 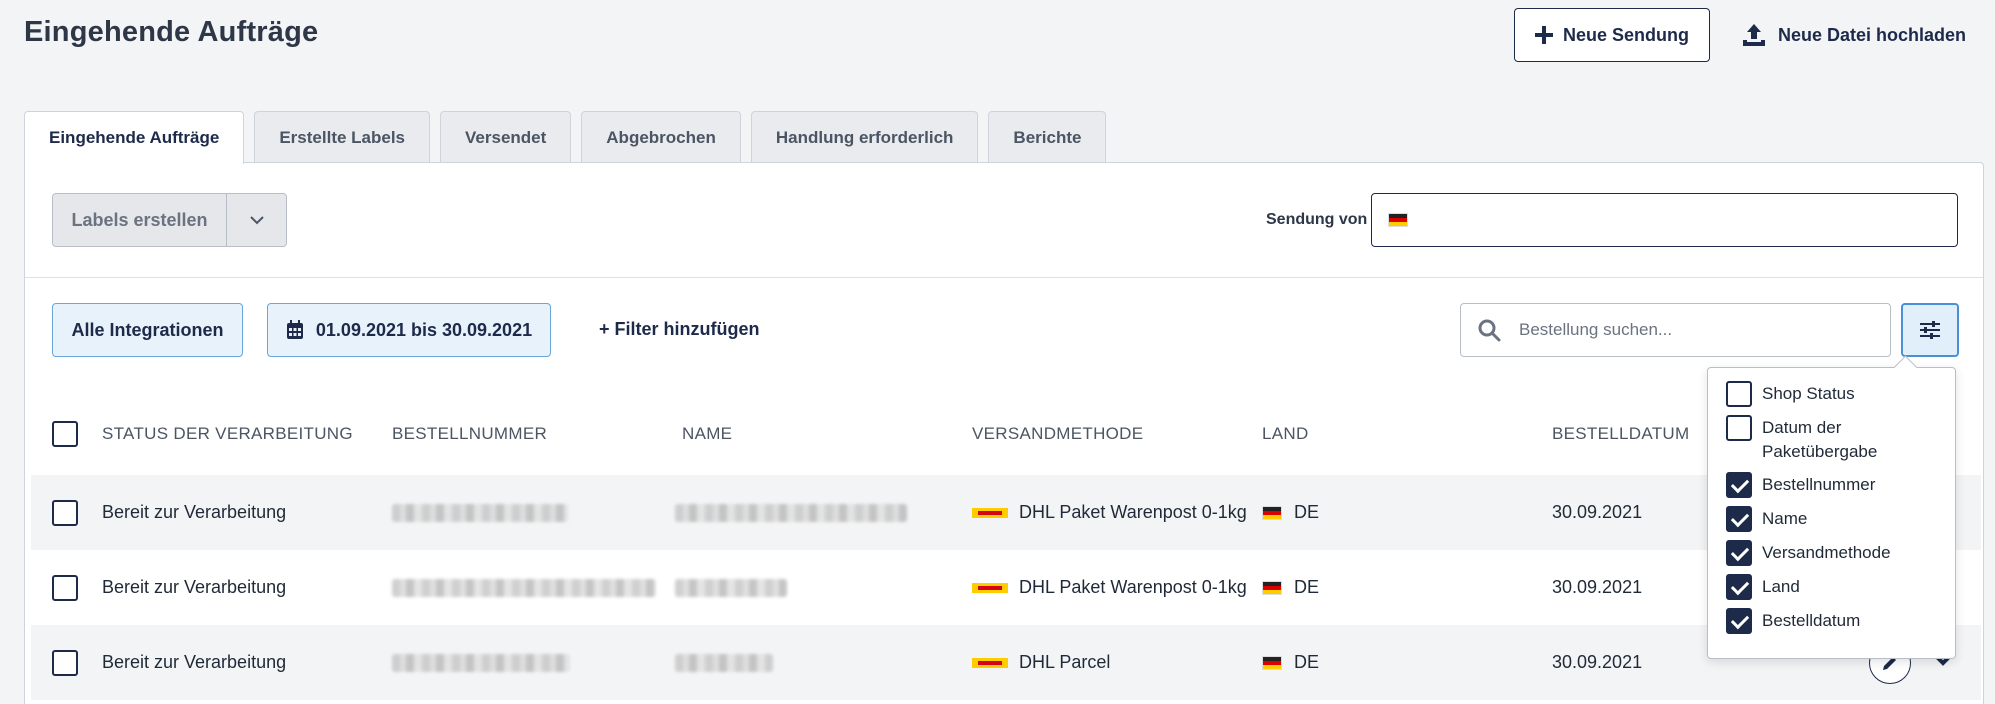 What do you see at coordinates (1543, 35) in the screenshot?
I see `plus-icon` at bounding box center [1543, 35].